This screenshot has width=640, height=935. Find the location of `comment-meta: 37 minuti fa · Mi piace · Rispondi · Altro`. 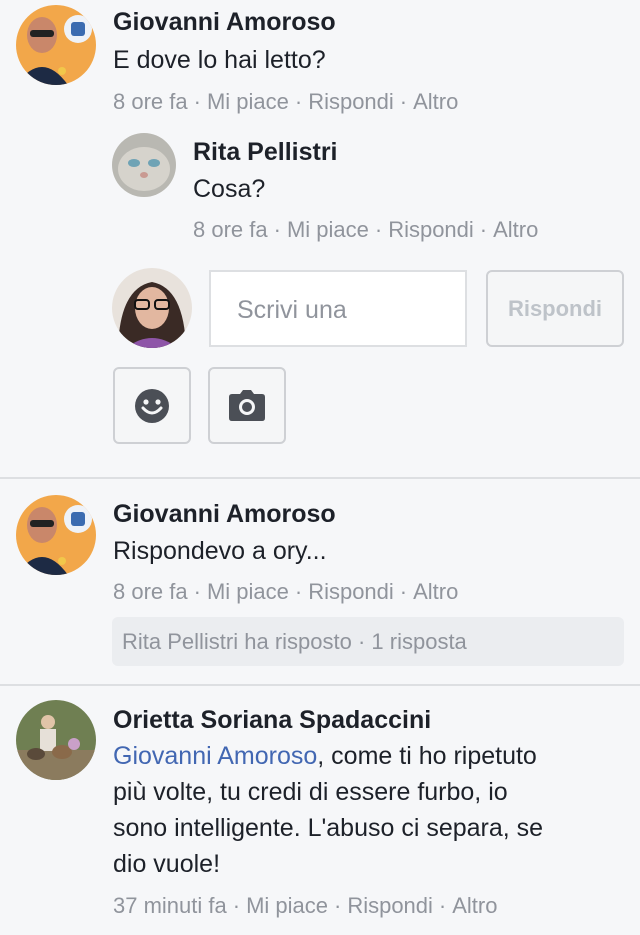

comment-meta: 37 minuti fa · Mi piace · Rispondi · Altro is located at coordinates (305, 906).